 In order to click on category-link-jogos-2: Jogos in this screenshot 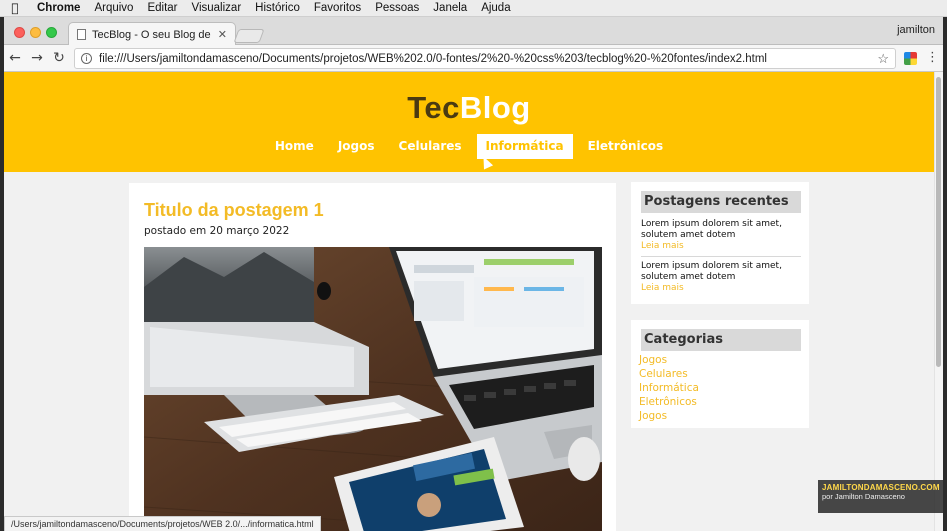, I will do `click(669, 416)`.